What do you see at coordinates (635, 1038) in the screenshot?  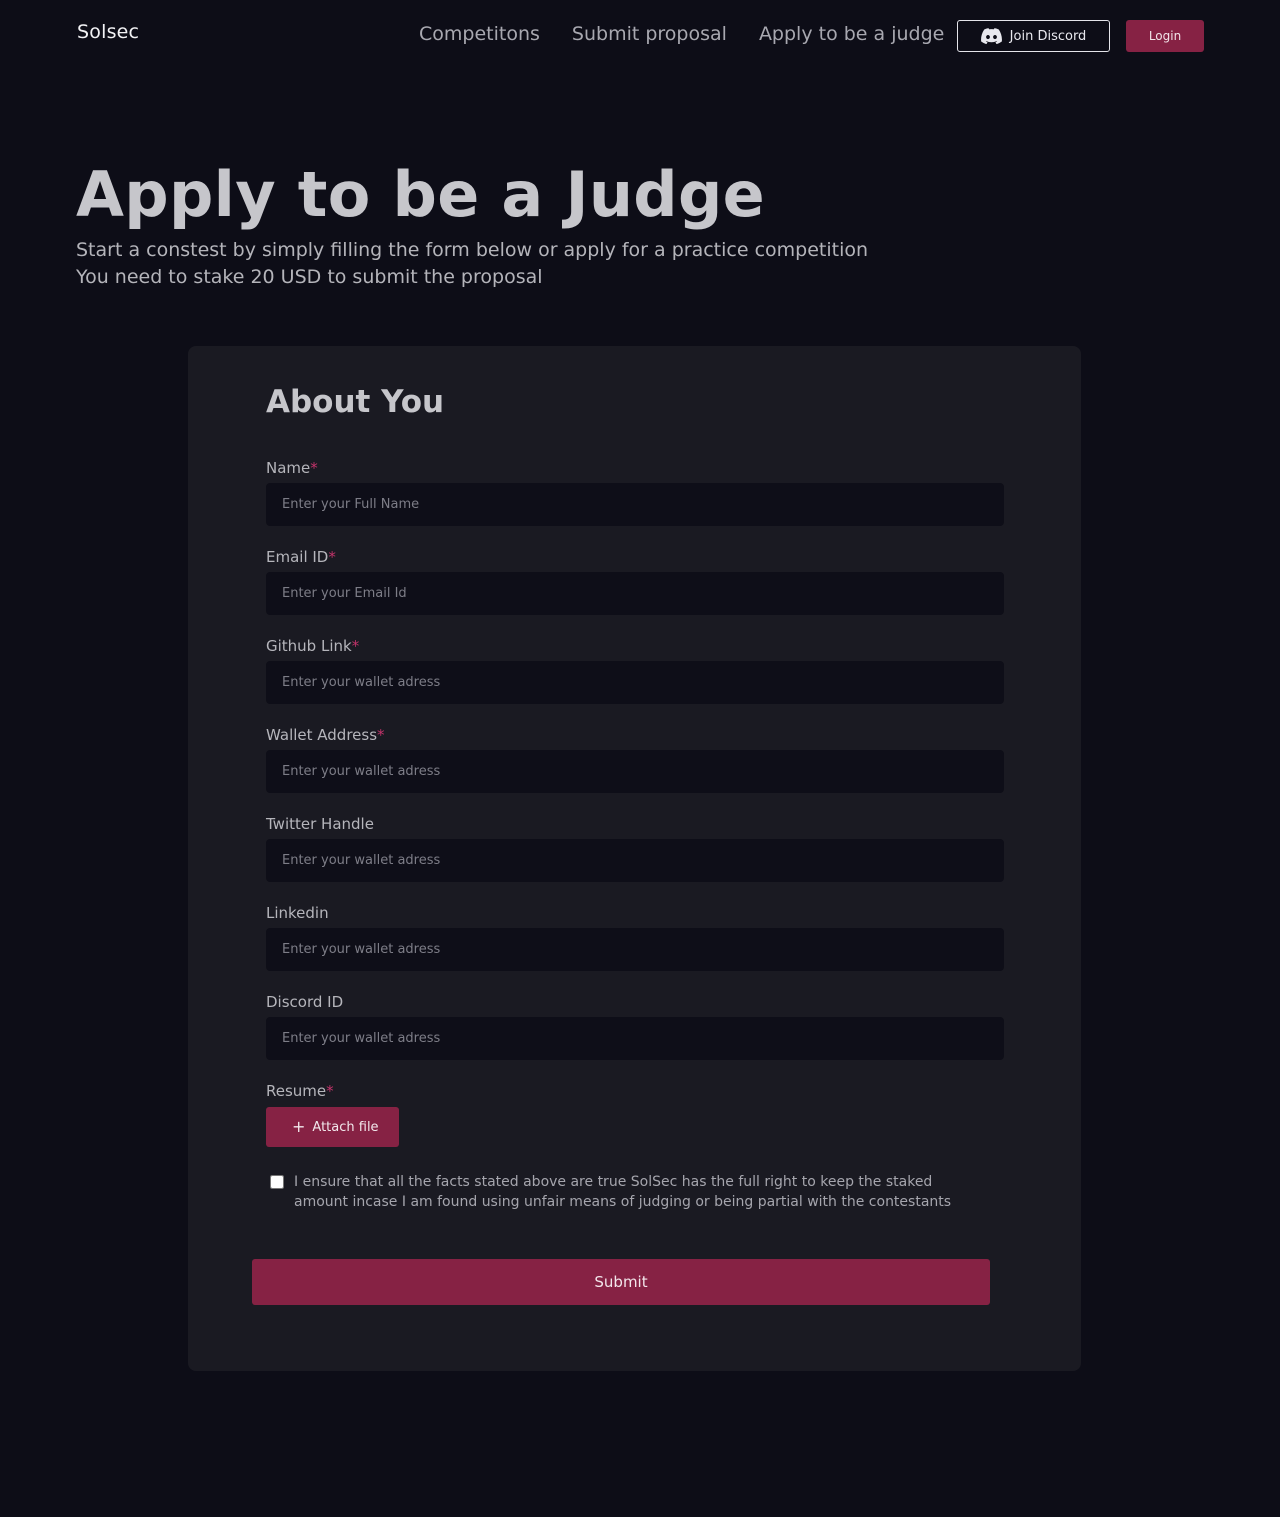 I see `discord-input` at bounding box center [635, 1038].